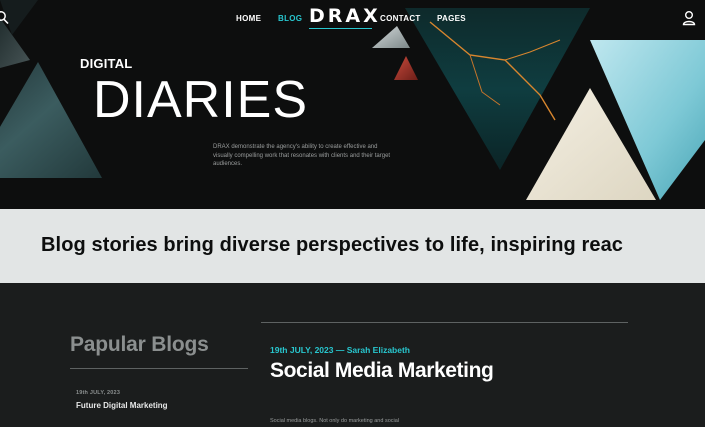 The width and height of the screenshot is (705, 427). Describe the element at coordinates (689, 18) in the screenshot. I see `user-icon` at that location.